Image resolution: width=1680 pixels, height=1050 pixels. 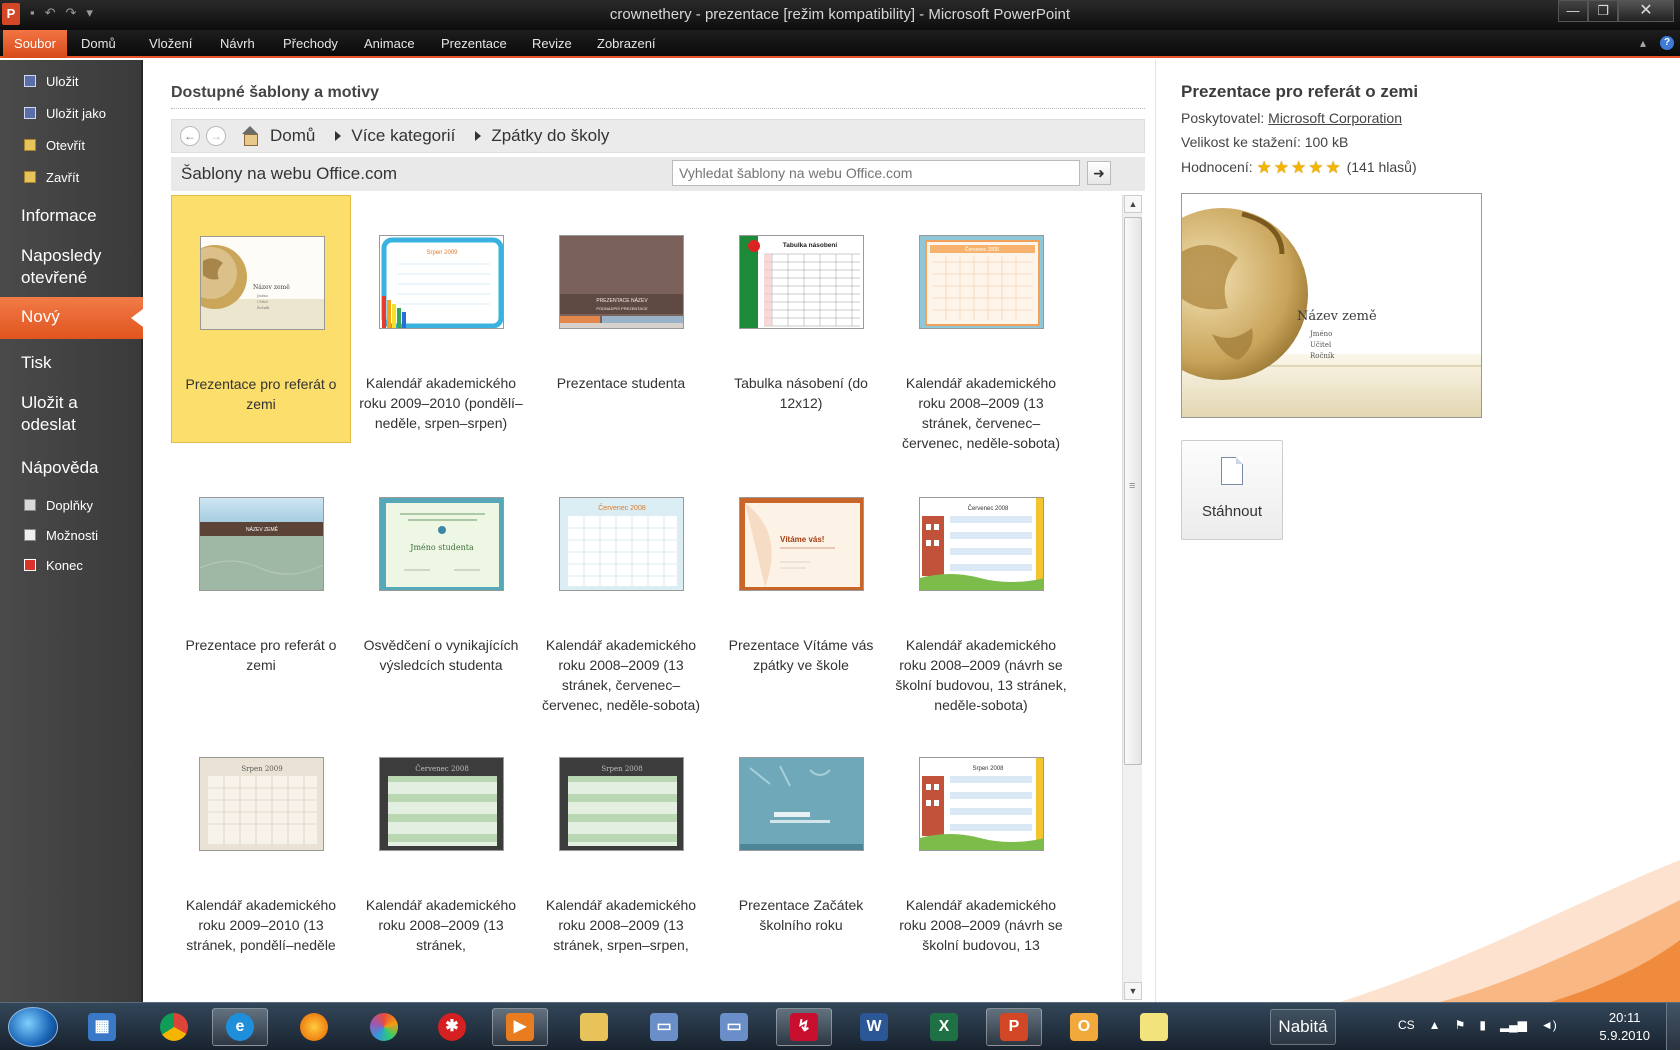 What do you see at coordinates (594, 1027) in the screenshot?
I see `taskbar-folder-icon` at bounding box center [594, 1027].